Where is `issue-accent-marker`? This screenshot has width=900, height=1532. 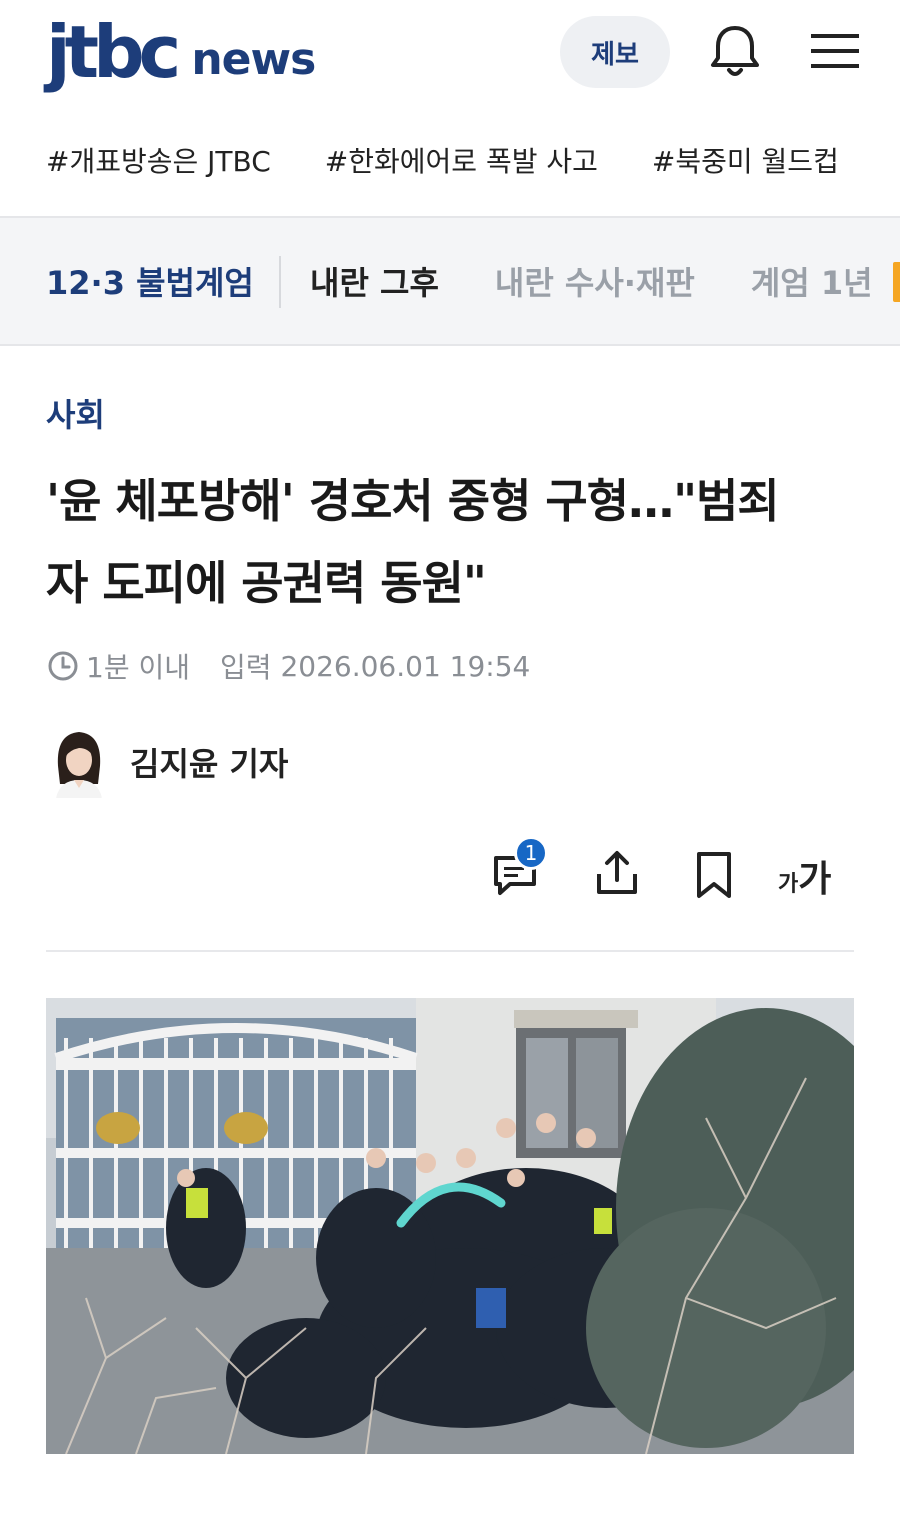
issue-accent-marker is located at coordinates (896, 282).